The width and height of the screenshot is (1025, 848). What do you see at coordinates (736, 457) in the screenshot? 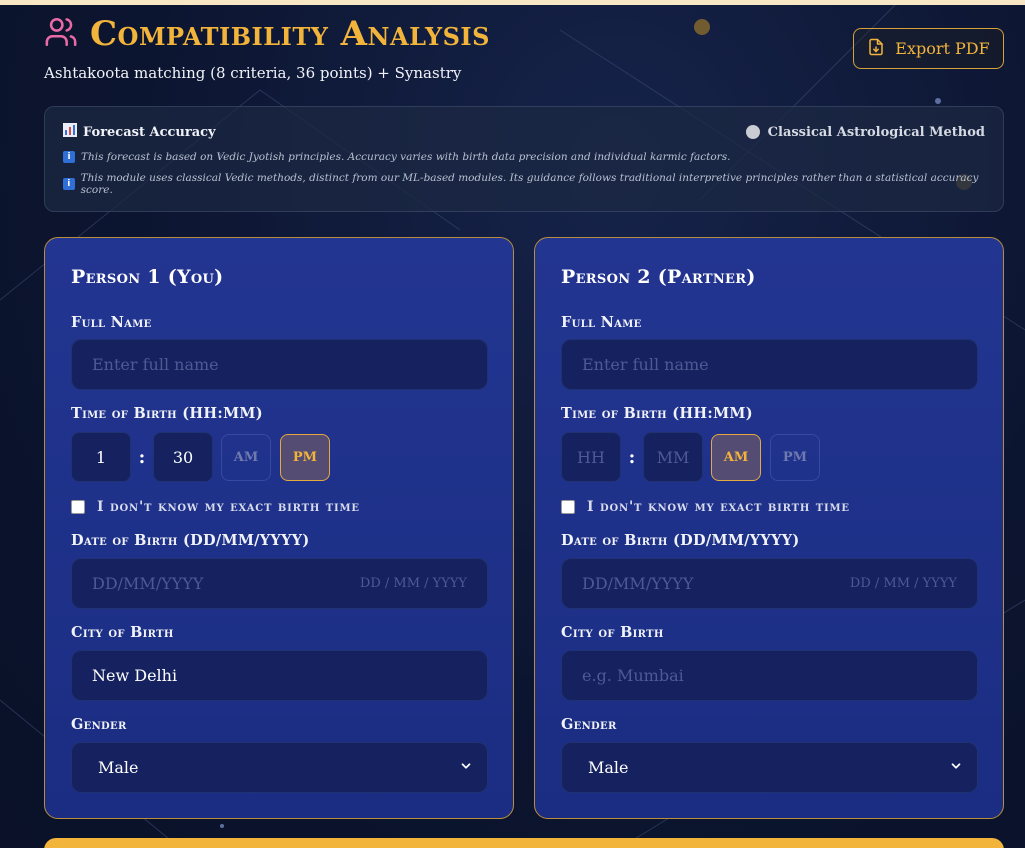
I see `person-2-am-button: AM` at bounding box center [736, 457].